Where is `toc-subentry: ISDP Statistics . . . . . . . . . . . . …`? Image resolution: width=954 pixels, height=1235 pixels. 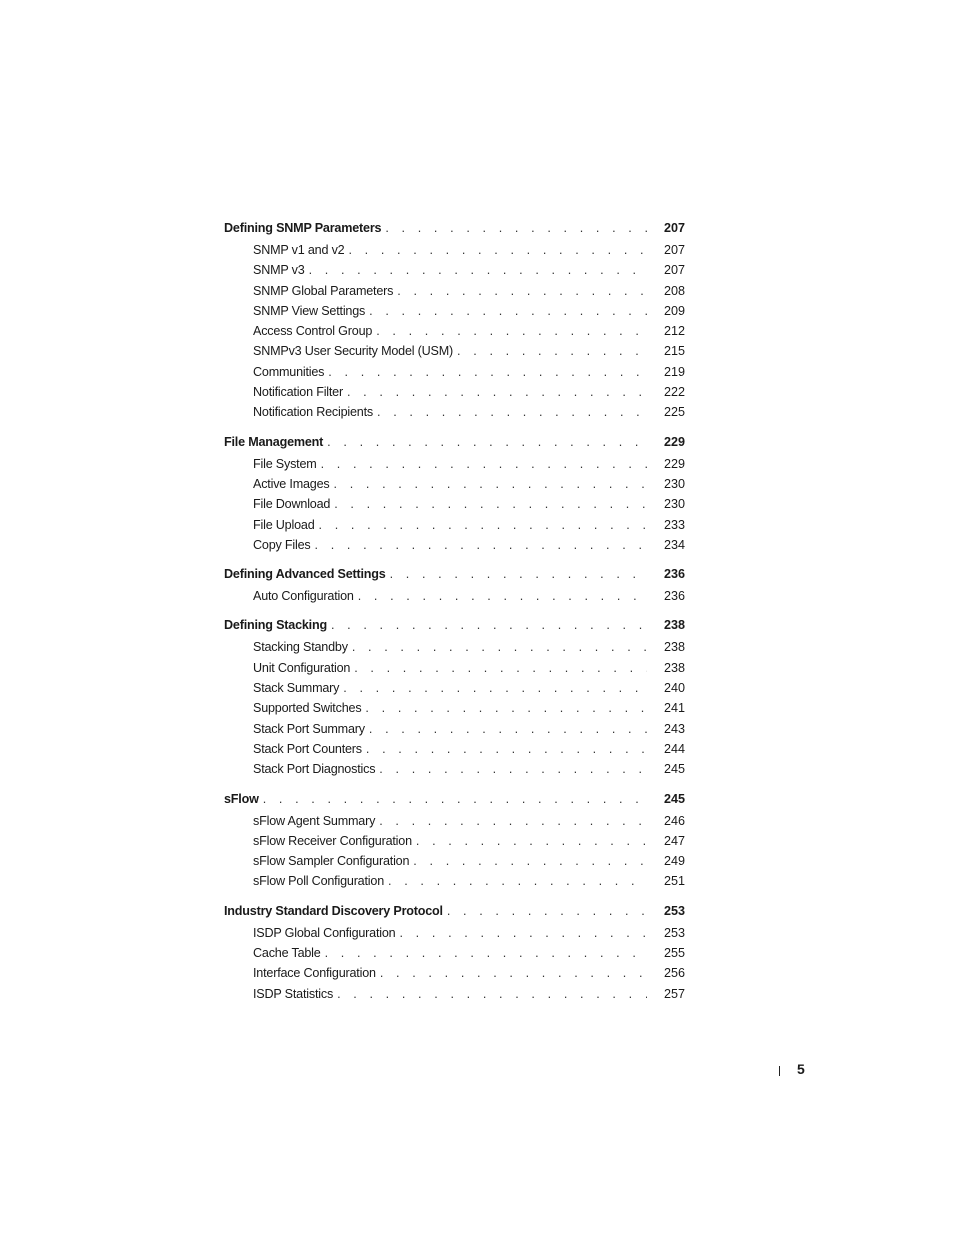 toc-subentry: ISDP Statistics . . . . . . . . . . . . … is located at coordinates (454, 995).